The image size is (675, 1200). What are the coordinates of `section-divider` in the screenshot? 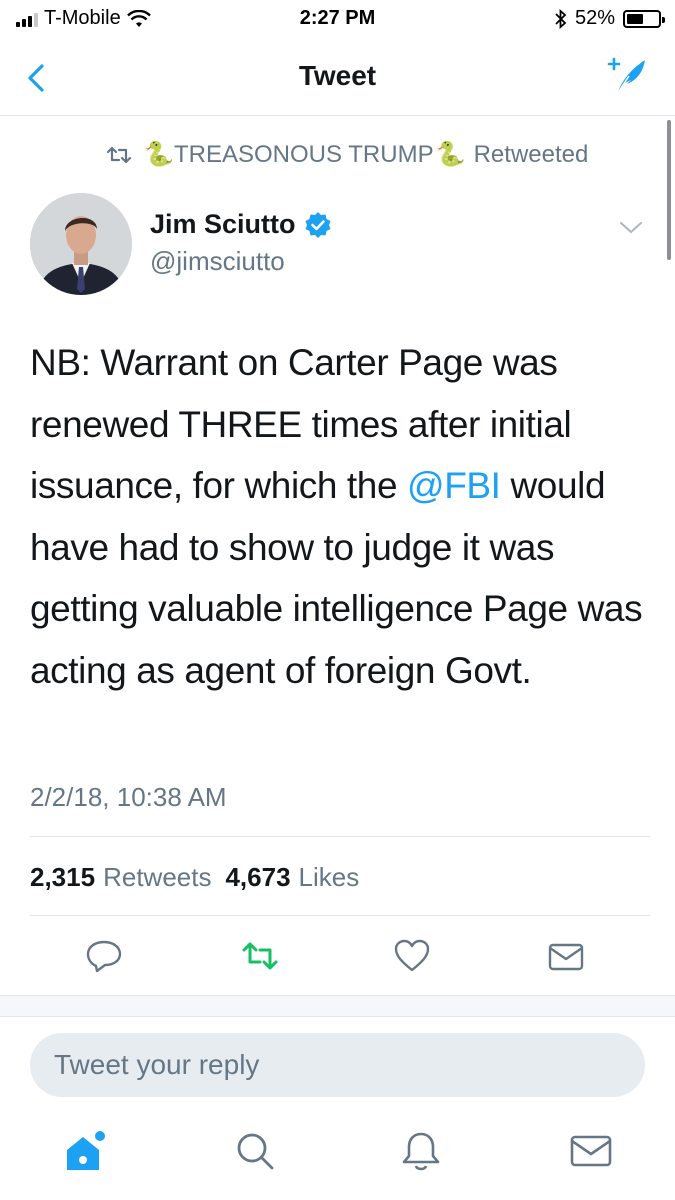 It's located at (337, 1006).